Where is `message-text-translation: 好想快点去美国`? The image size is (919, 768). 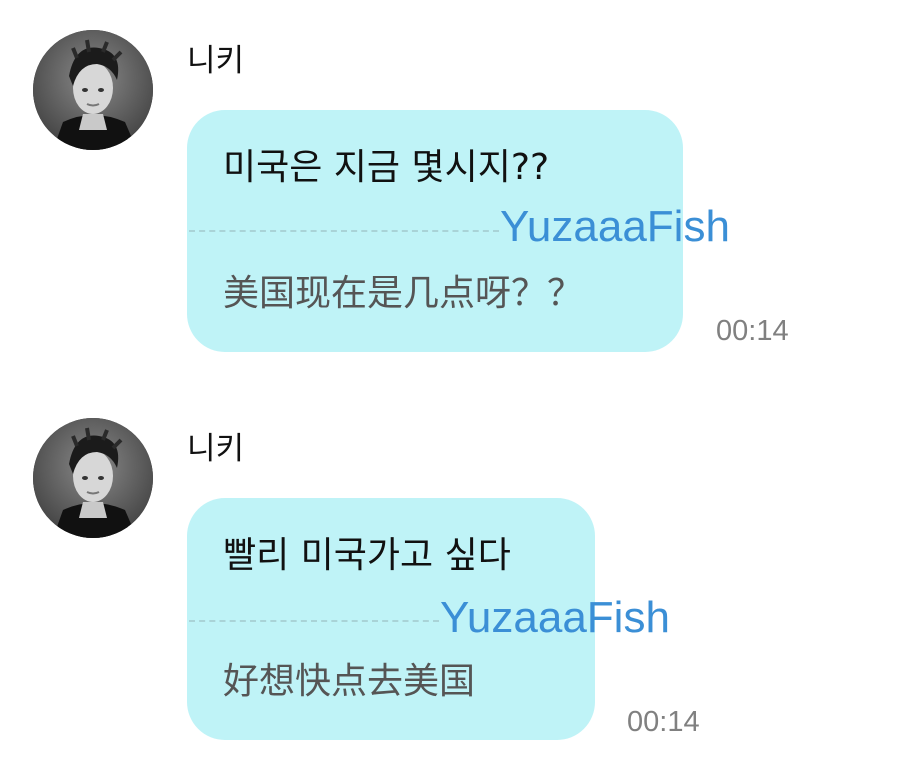 message-text-translation: 好想快点去美国 is located at coordinates (349, 681).